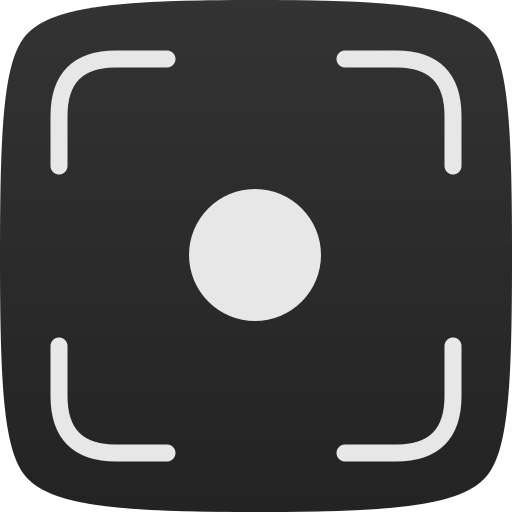  I want to click on record-dot-icon, so click(255, 255).